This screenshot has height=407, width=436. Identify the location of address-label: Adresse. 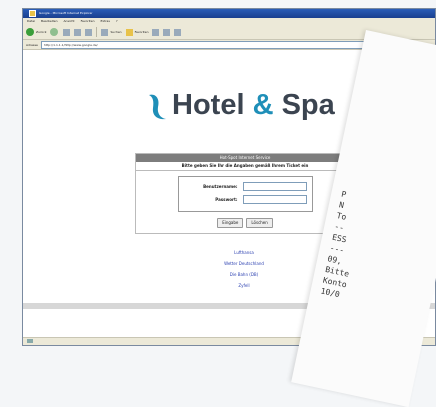
(32, 44).